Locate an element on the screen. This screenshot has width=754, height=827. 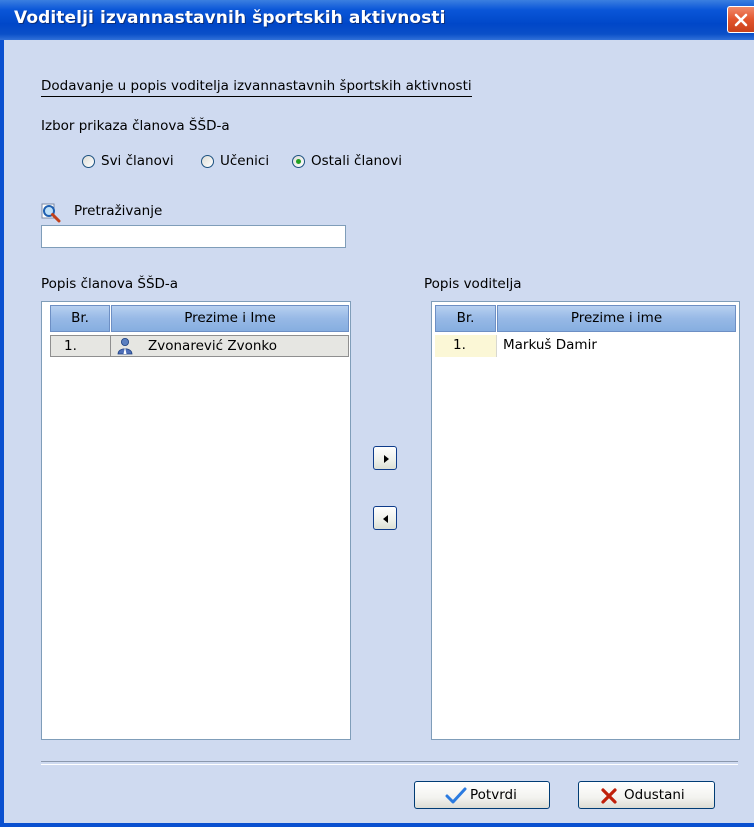
column-header-name: Prezime i ime is located at coordinates (616, 318).